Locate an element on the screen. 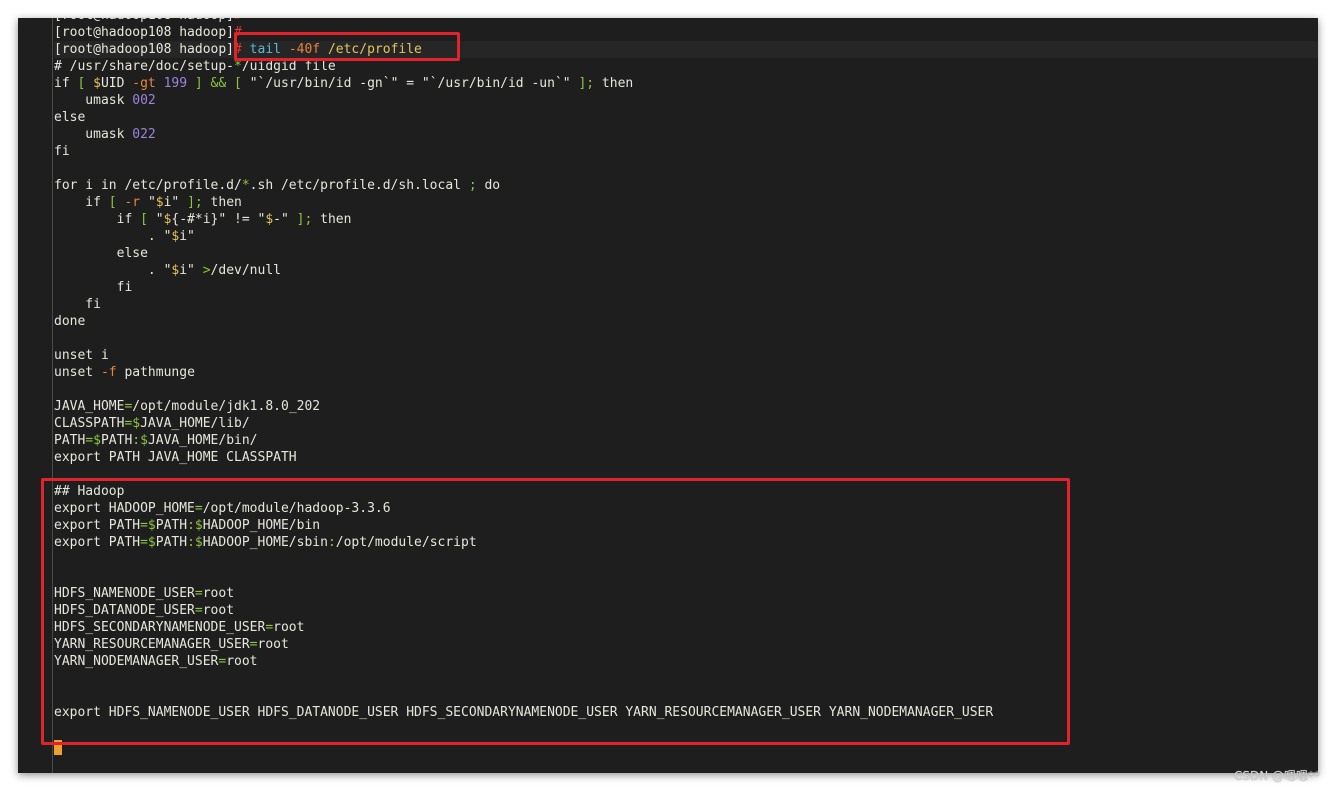 This screenshot has height=792, width=1336. terminal-token: do is located at coordinates (488, 185).